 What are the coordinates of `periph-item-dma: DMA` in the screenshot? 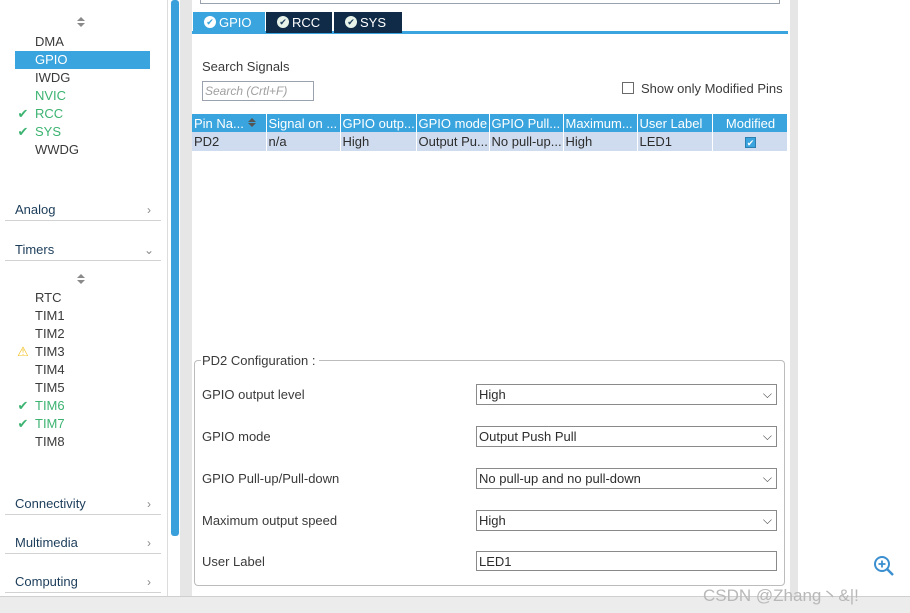 It's located at (49, 42).